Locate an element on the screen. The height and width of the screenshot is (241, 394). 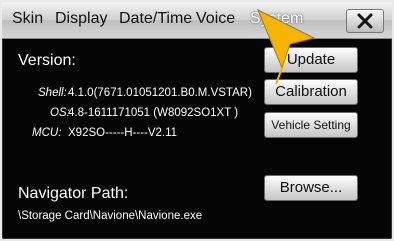
mcu-value: X92SO-----H----V2.11 is located at coordinates (123, 133).